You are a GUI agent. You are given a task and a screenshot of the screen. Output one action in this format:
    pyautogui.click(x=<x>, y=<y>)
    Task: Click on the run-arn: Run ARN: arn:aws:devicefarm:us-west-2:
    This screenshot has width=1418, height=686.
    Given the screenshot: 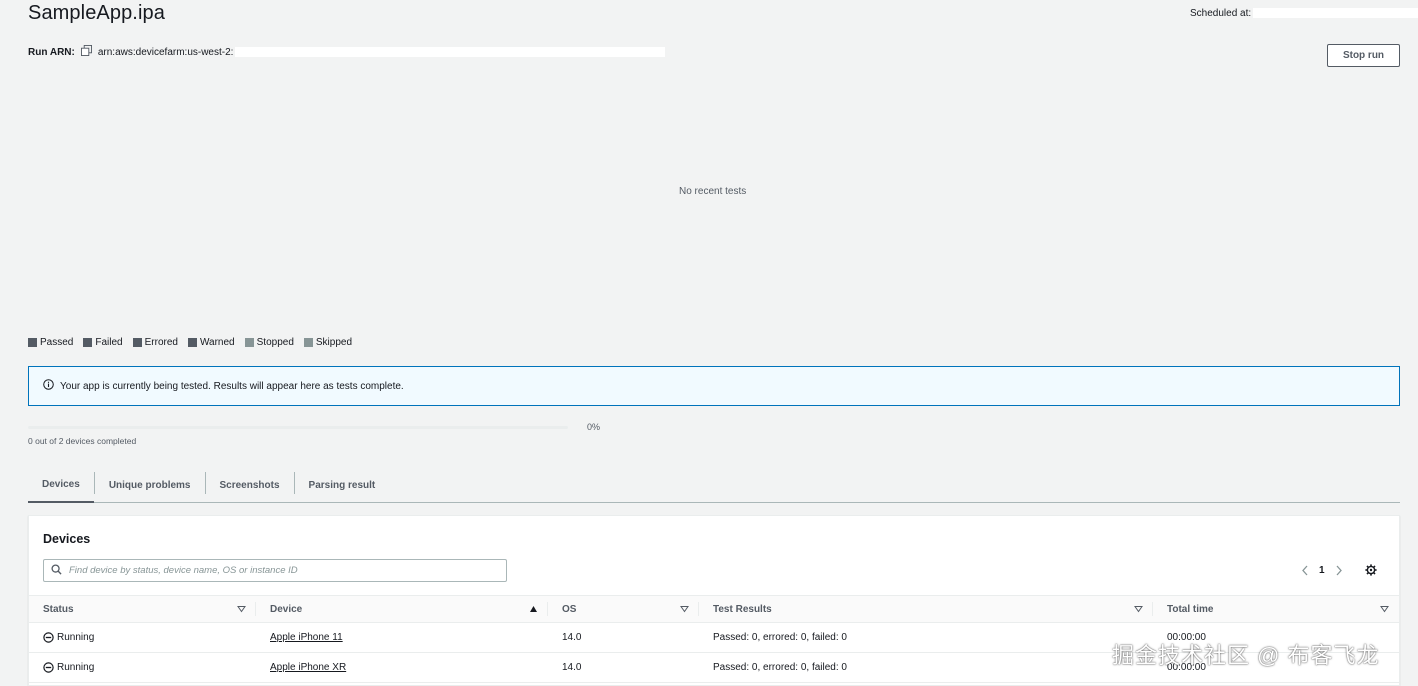 What is the action you would take?
    pyautogui.click(x=347, y=52)
    